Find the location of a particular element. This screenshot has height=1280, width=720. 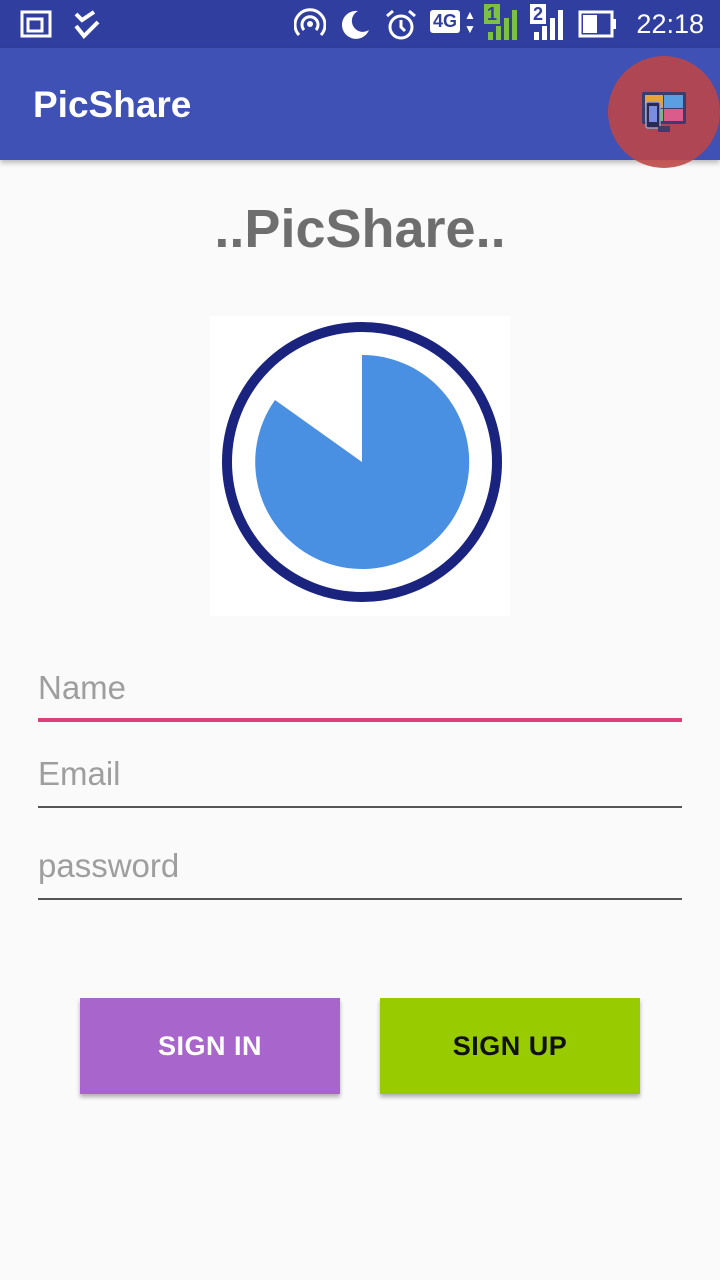

check-app-icon is located at coordinates (87, 24).